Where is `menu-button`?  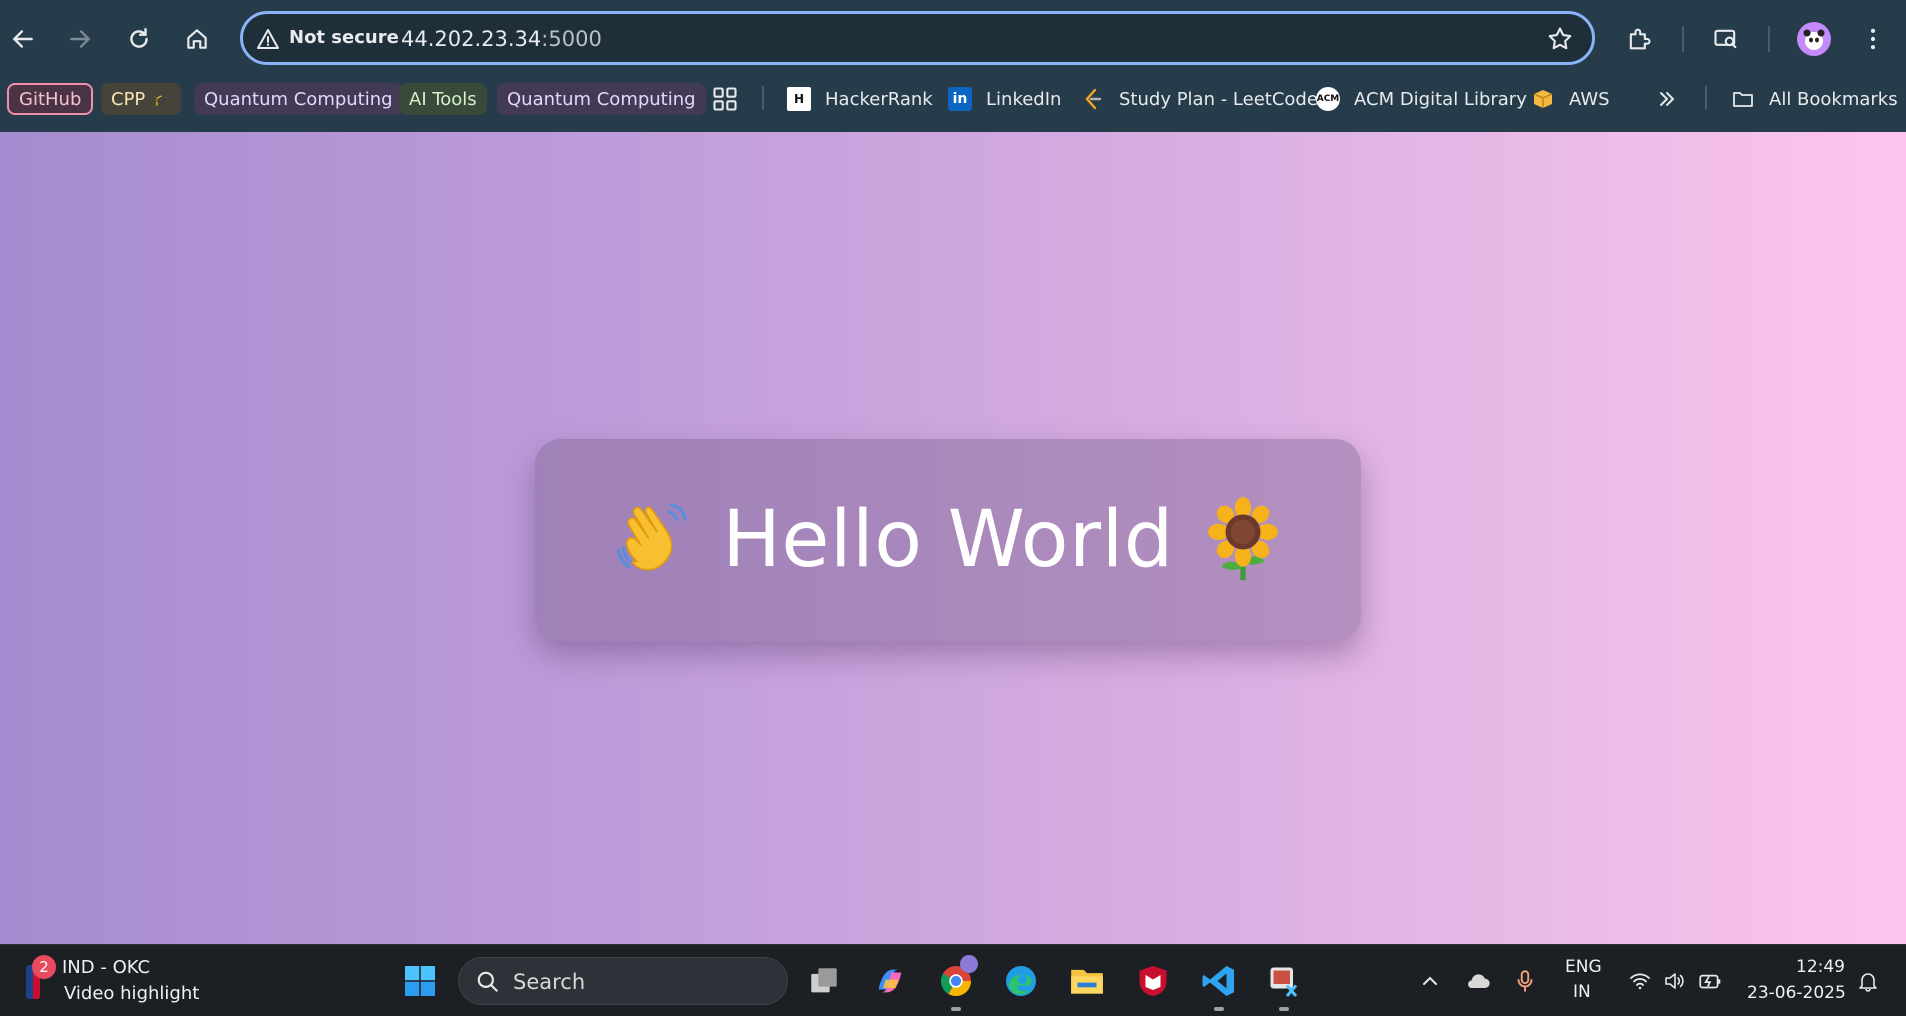
menu-button is located at coordinates (1873, 39).